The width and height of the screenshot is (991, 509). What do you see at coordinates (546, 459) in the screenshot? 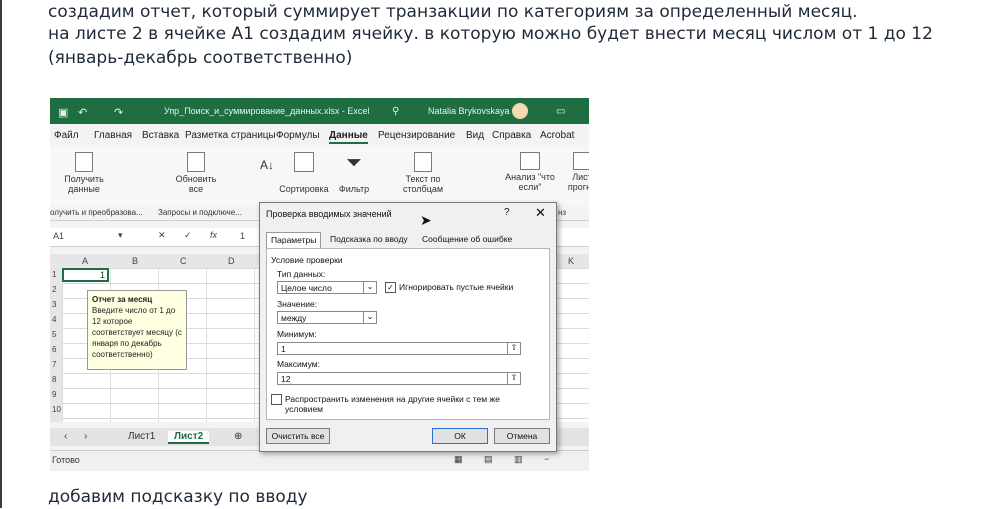
I see `zoom-out-icon: −` at bounding box center [546, 459].